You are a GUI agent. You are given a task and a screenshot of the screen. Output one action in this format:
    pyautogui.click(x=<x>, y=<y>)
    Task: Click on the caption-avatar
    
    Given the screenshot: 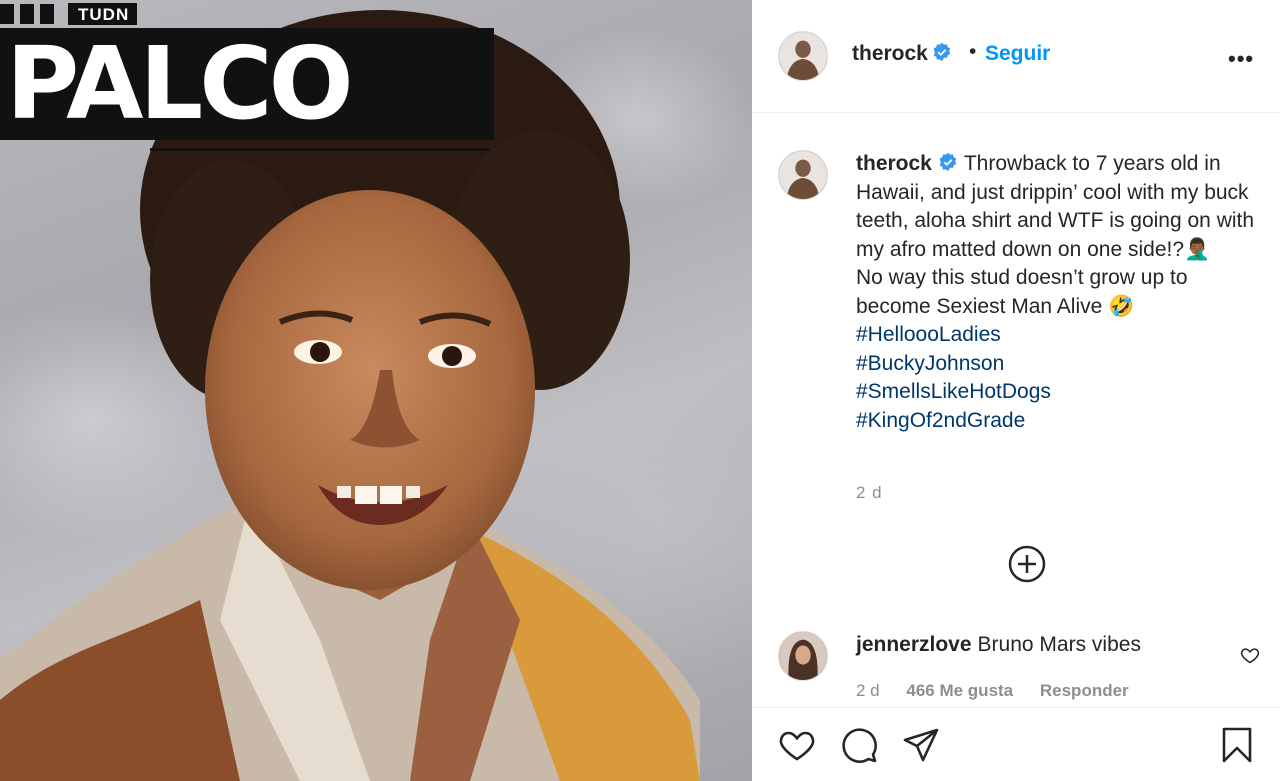 What is the action you would take?
    pyautogui.click(x=803, y=175)
    